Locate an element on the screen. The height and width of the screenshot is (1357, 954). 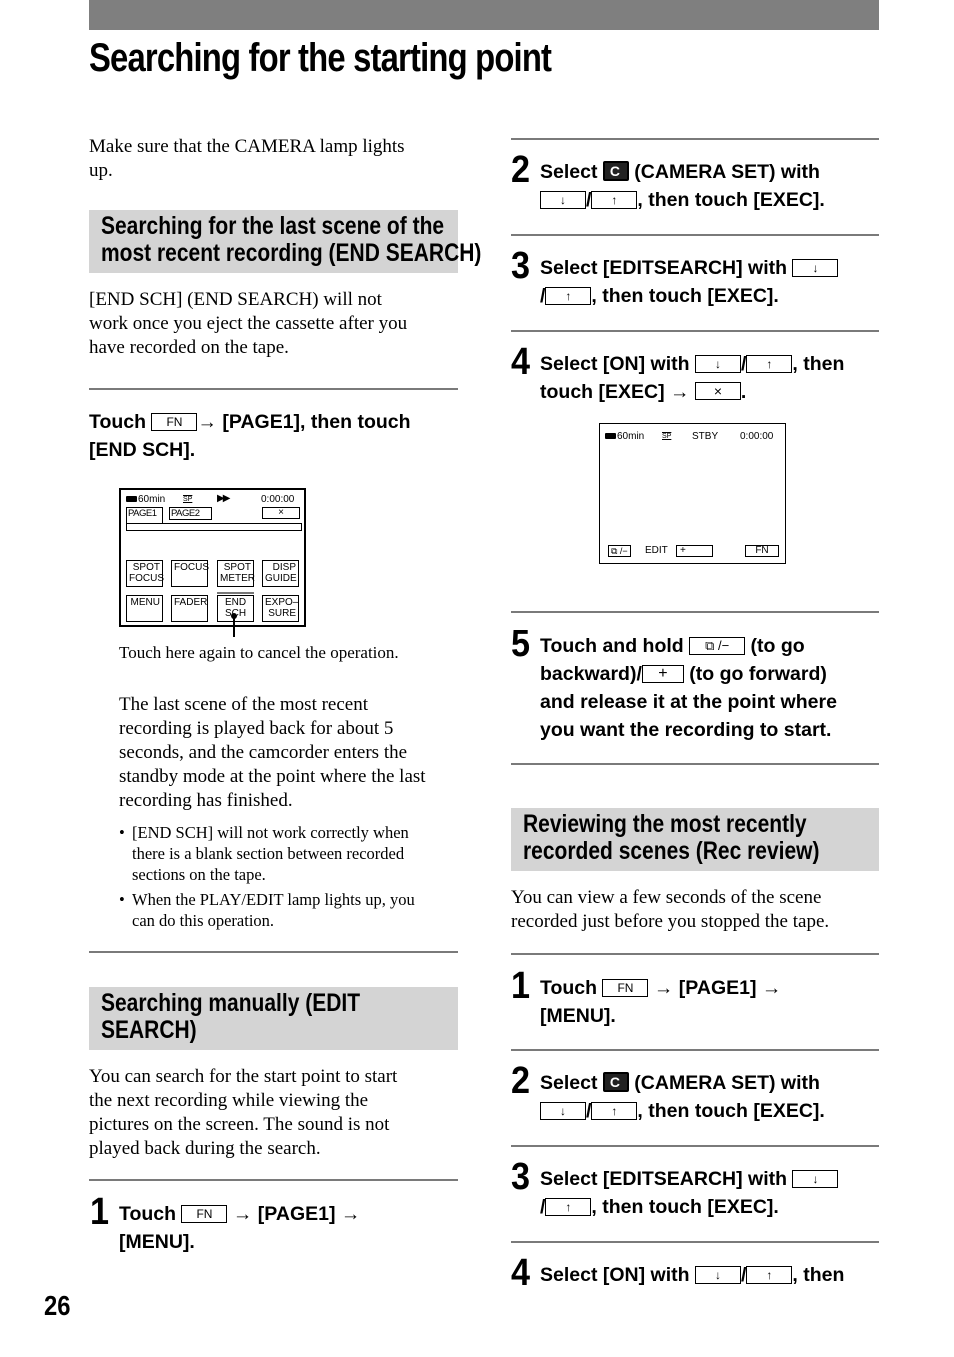
step-text: Touch is located at coordinates (569, 988).